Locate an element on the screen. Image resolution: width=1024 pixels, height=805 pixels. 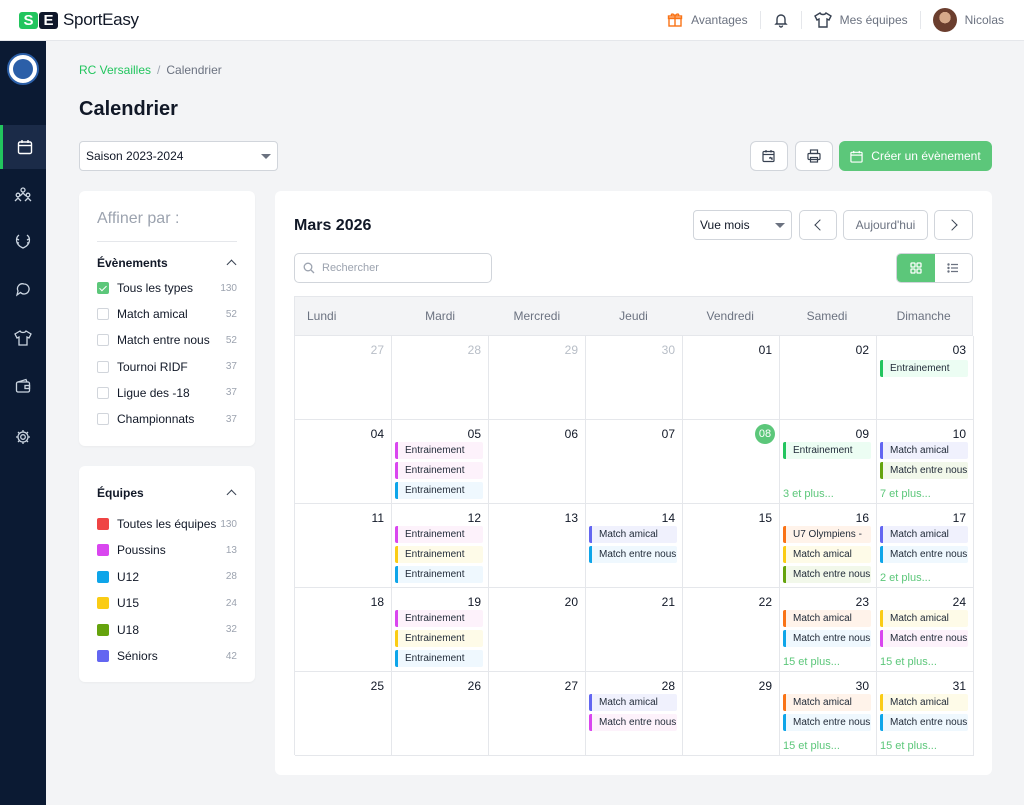
day-cell: 13 is located at coordinates (537, 546).